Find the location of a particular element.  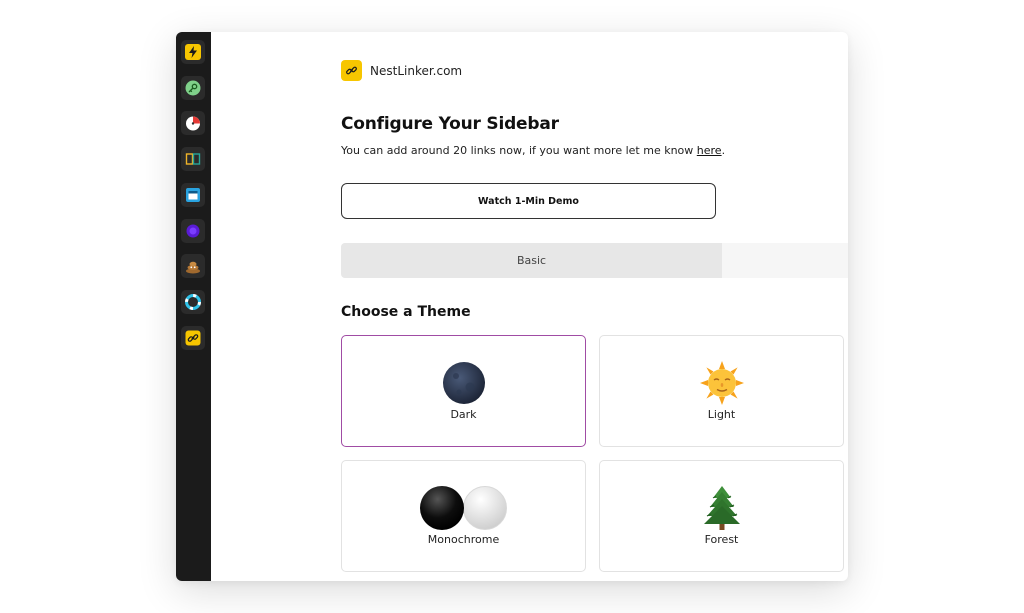

timer-icon is located at coordinates (193, 123).